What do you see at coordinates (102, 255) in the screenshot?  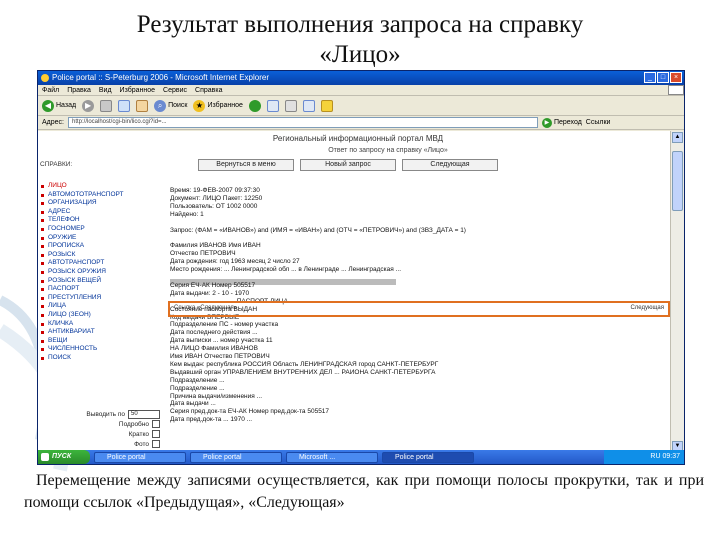 I see `sidebar-item: РОЗЫСК` at bounding box center [102, 255].